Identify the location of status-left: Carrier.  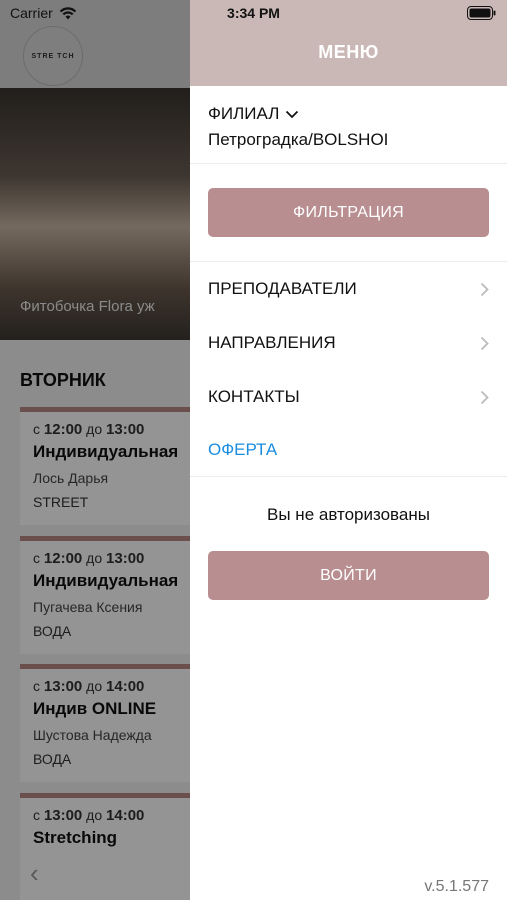
(70, 13).